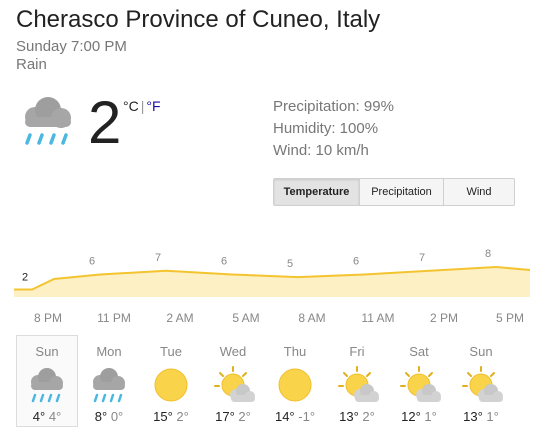 This screenshot has height=435, width=538. What do you see at coordinates (295, 351) in the screenshot?
I see `day-name: Thu` at bounding box center [295, 351].